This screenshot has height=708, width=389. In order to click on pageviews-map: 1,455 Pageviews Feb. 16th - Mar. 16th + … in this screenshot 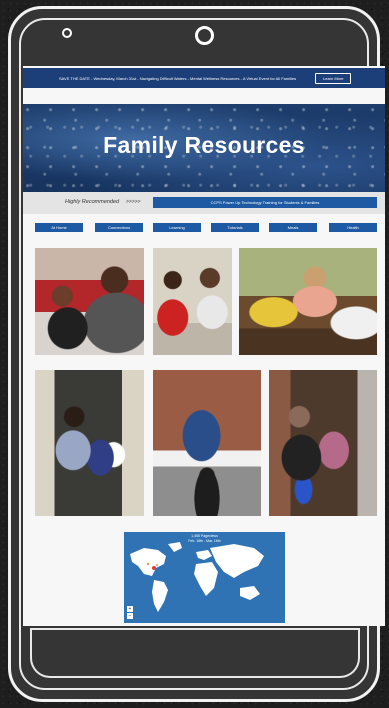, I will do `click(204, 577)`.